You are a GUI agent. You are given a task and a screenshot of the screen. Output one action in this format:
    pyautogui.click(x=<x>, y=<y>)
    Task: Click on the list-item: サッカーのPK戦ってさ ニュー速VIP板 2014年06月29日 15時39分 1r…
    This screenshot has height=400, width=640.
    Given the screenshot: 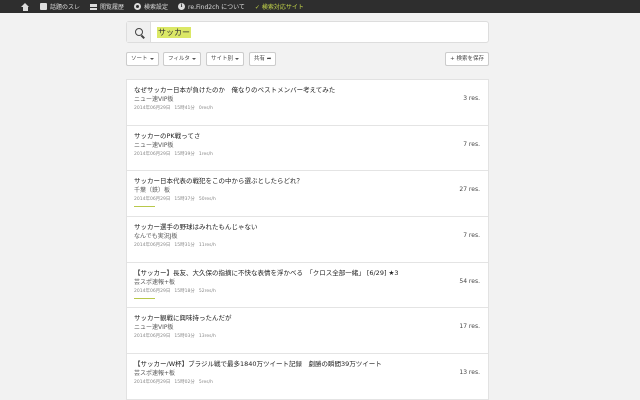 What is the action you would take?
    pyautogui.click(x=307, y=149)
    